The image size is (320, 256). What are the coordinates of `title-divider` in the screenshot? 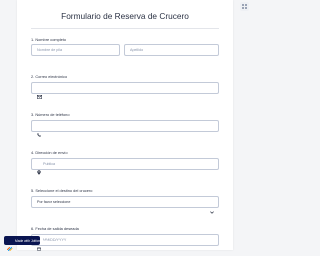 It's located at (125, 28).